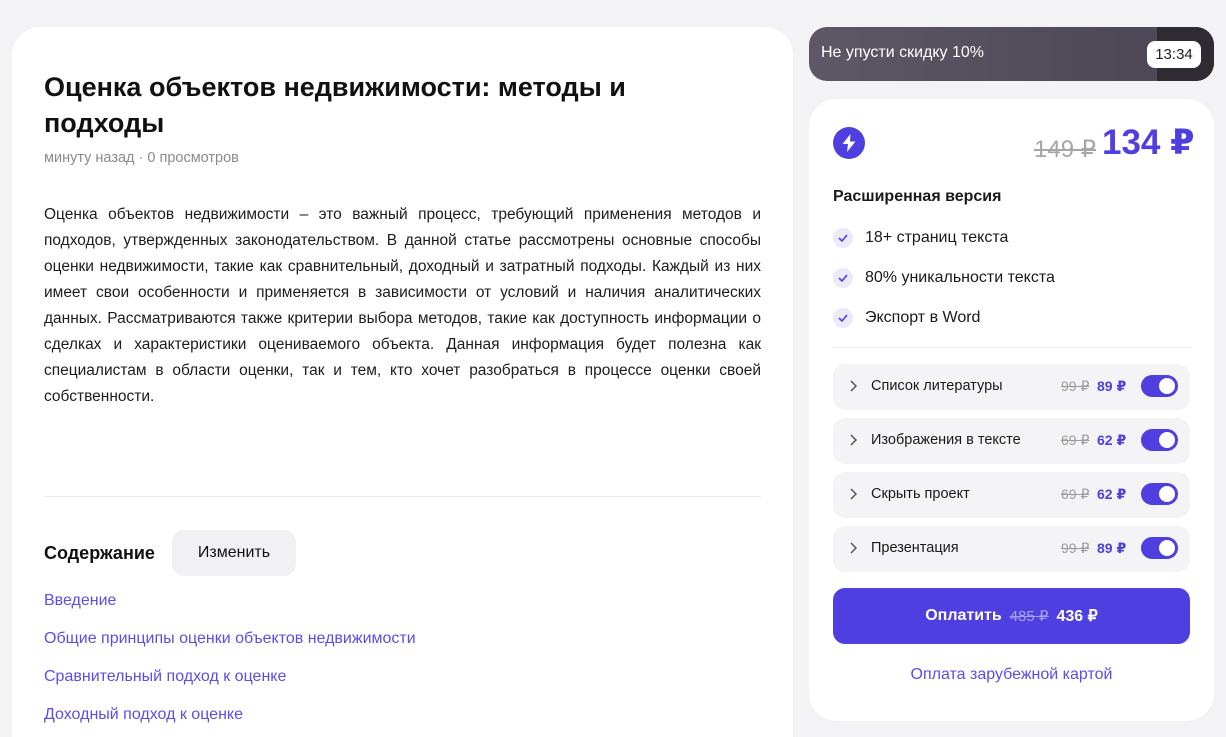  What do you see at coordinates (1011, 675) in the screenshot?
I see `foreign-card-link: Оплата зарубежной картой` at bounding box center [1011, 675].